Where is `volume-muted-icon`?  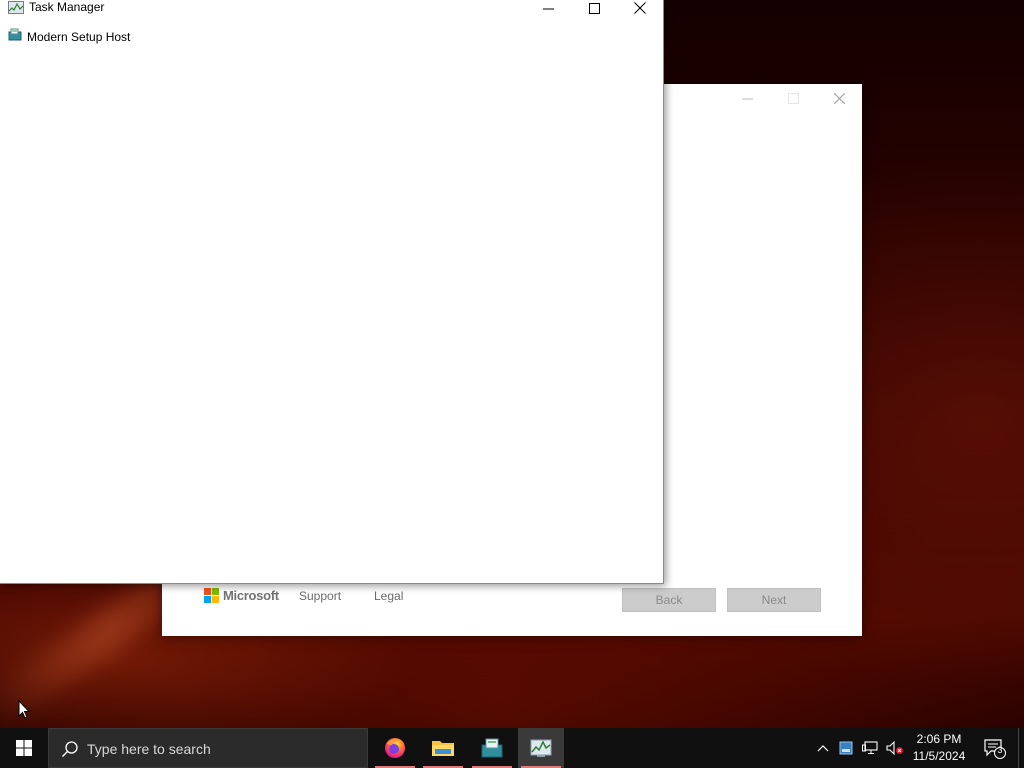
volume-muted-icon is located at coordinates (895, 748).